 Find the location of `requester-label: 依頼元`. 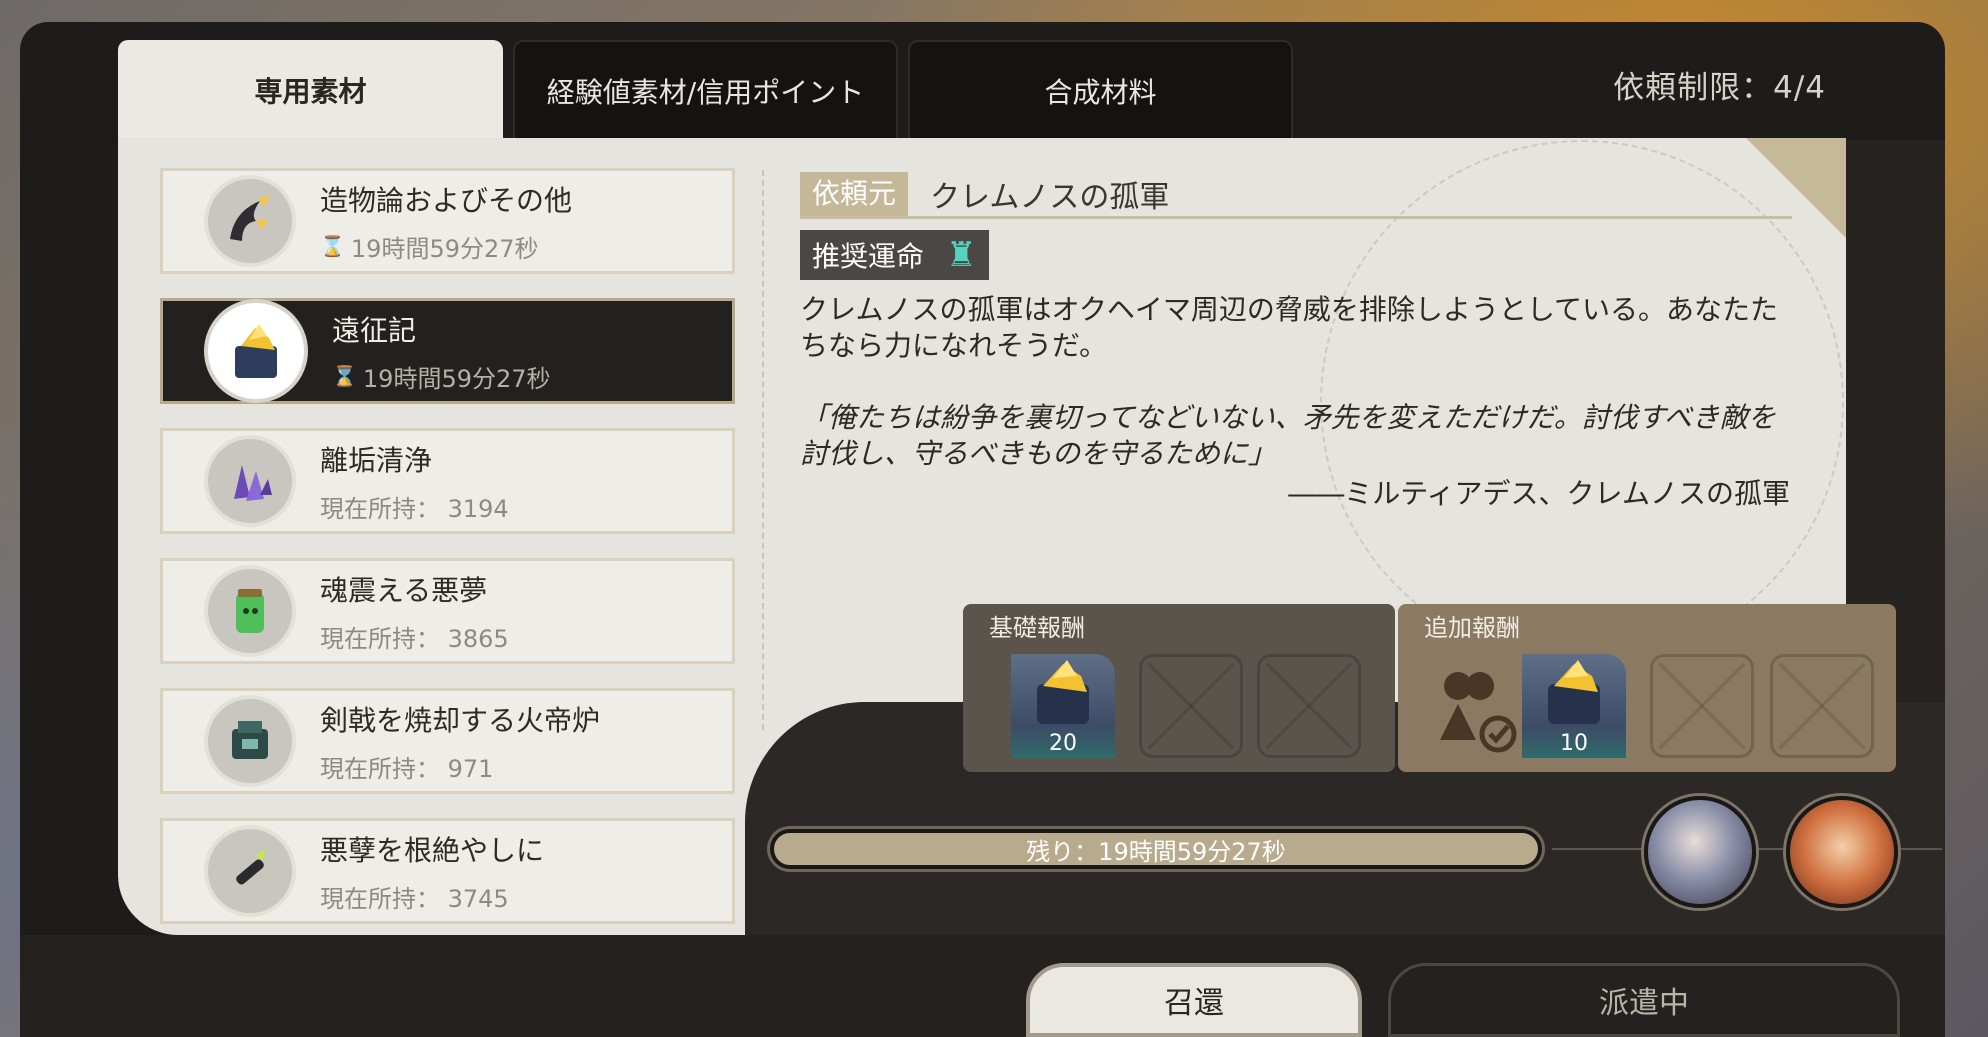

requester-label: 依頼元 is located at coordinates (854, 194).